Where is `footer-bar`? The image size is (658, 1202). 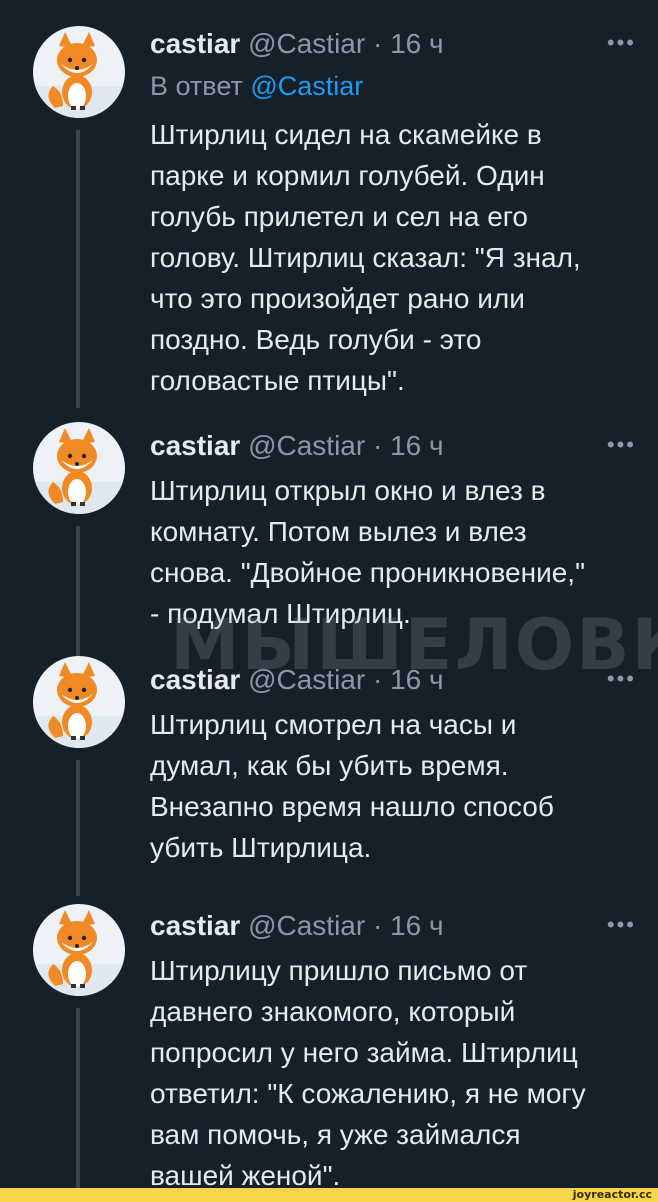 footer-bar is located at coordinates (329, 1195).